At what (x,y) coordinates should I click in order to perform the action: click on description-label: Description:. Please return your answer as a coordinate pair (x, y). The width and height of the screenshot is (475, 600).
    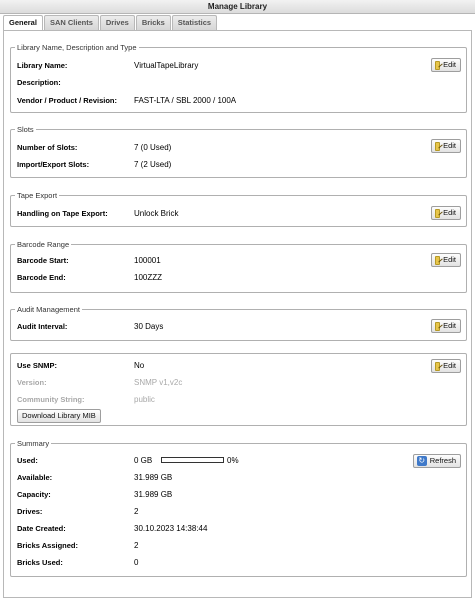
    Looking at the image, I should click on (39, 82).